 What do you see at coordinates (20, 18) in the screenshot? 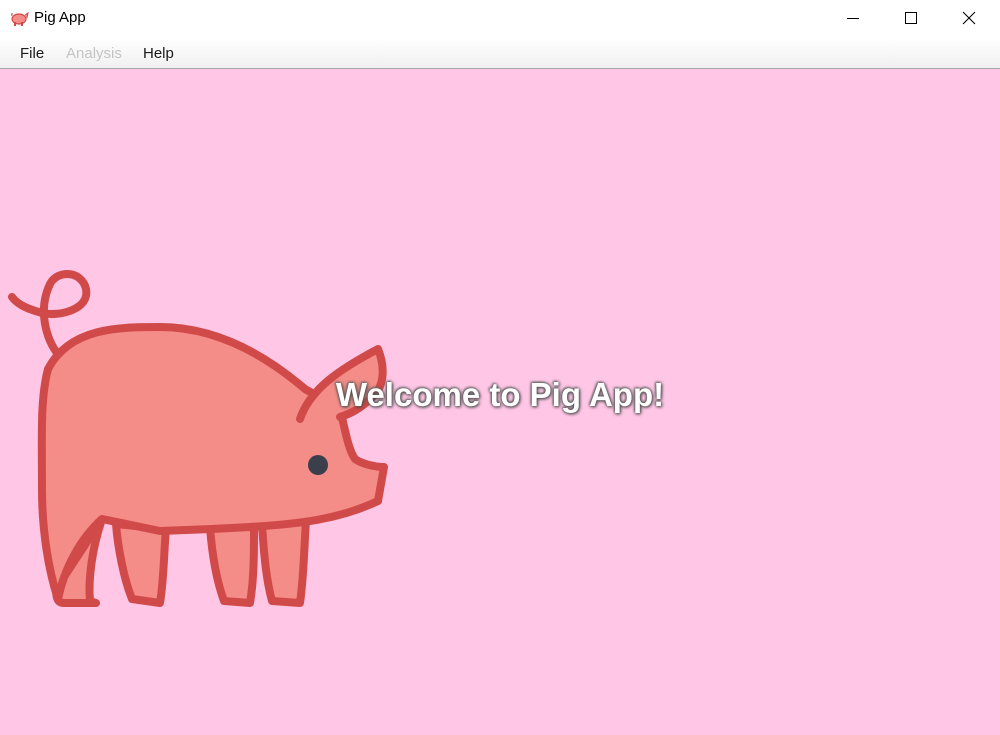
I see `pig-icon` at bounding box center [20, 18].